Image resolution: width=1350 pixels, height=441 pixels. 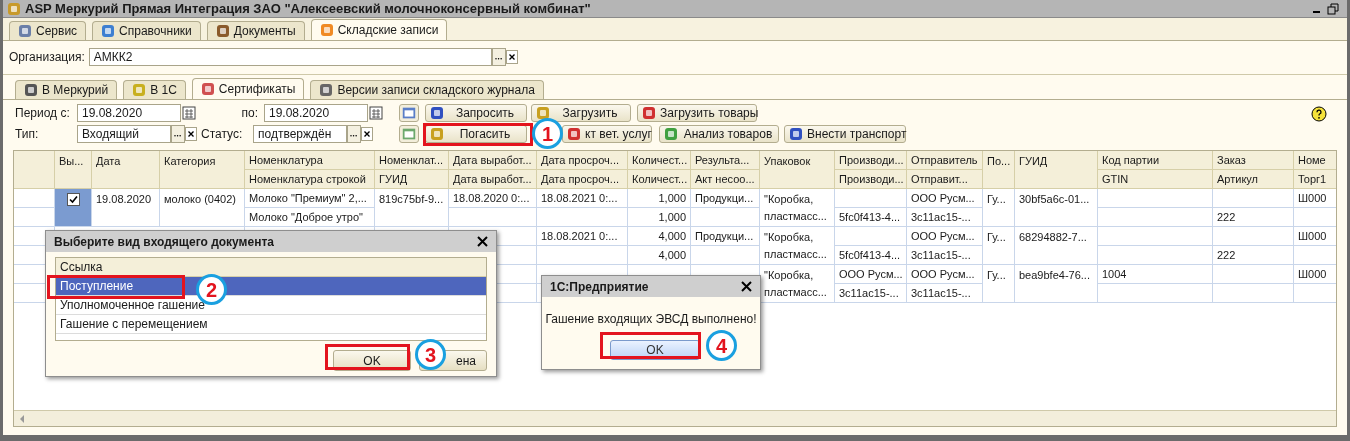 I want to click on horizontal-scrollbar, so click(x=675, y=418).